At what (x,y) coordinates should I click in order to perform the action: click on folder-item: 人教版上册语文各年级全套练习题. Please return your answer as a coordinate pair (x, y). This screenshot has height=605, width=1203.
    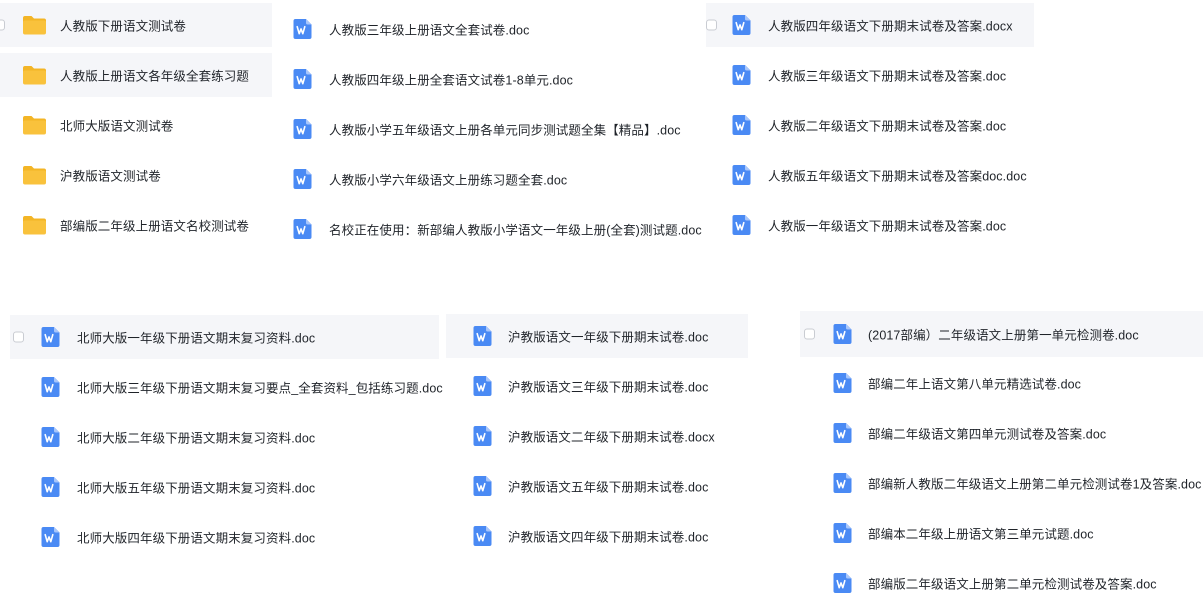
    Looking at the image, I should click on (136, 75).